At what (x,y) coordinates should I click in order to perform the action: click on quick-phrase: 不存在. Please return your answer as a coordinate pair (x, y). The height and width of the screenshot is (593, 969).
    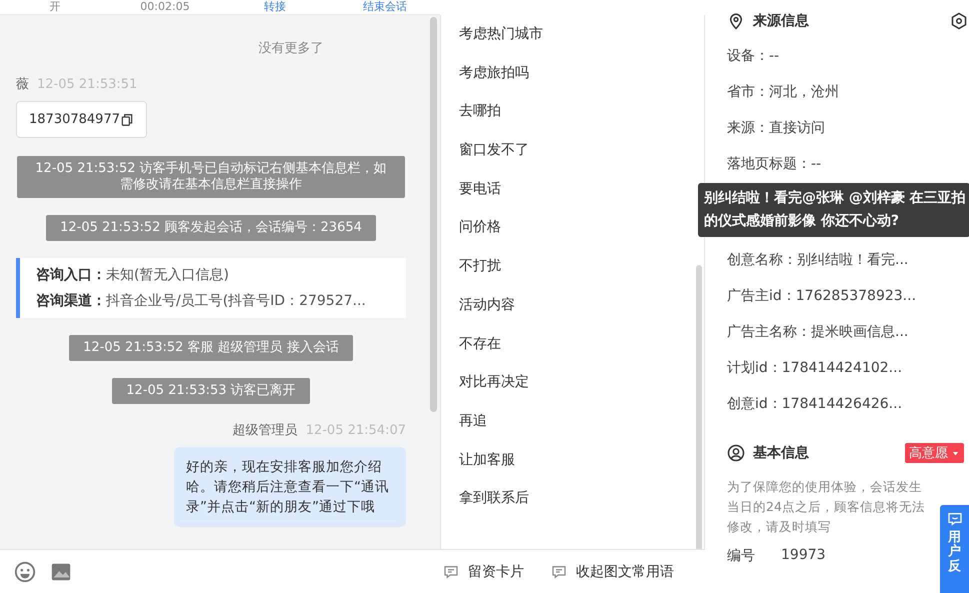
    Looking at the image, I should click on (480, 344).